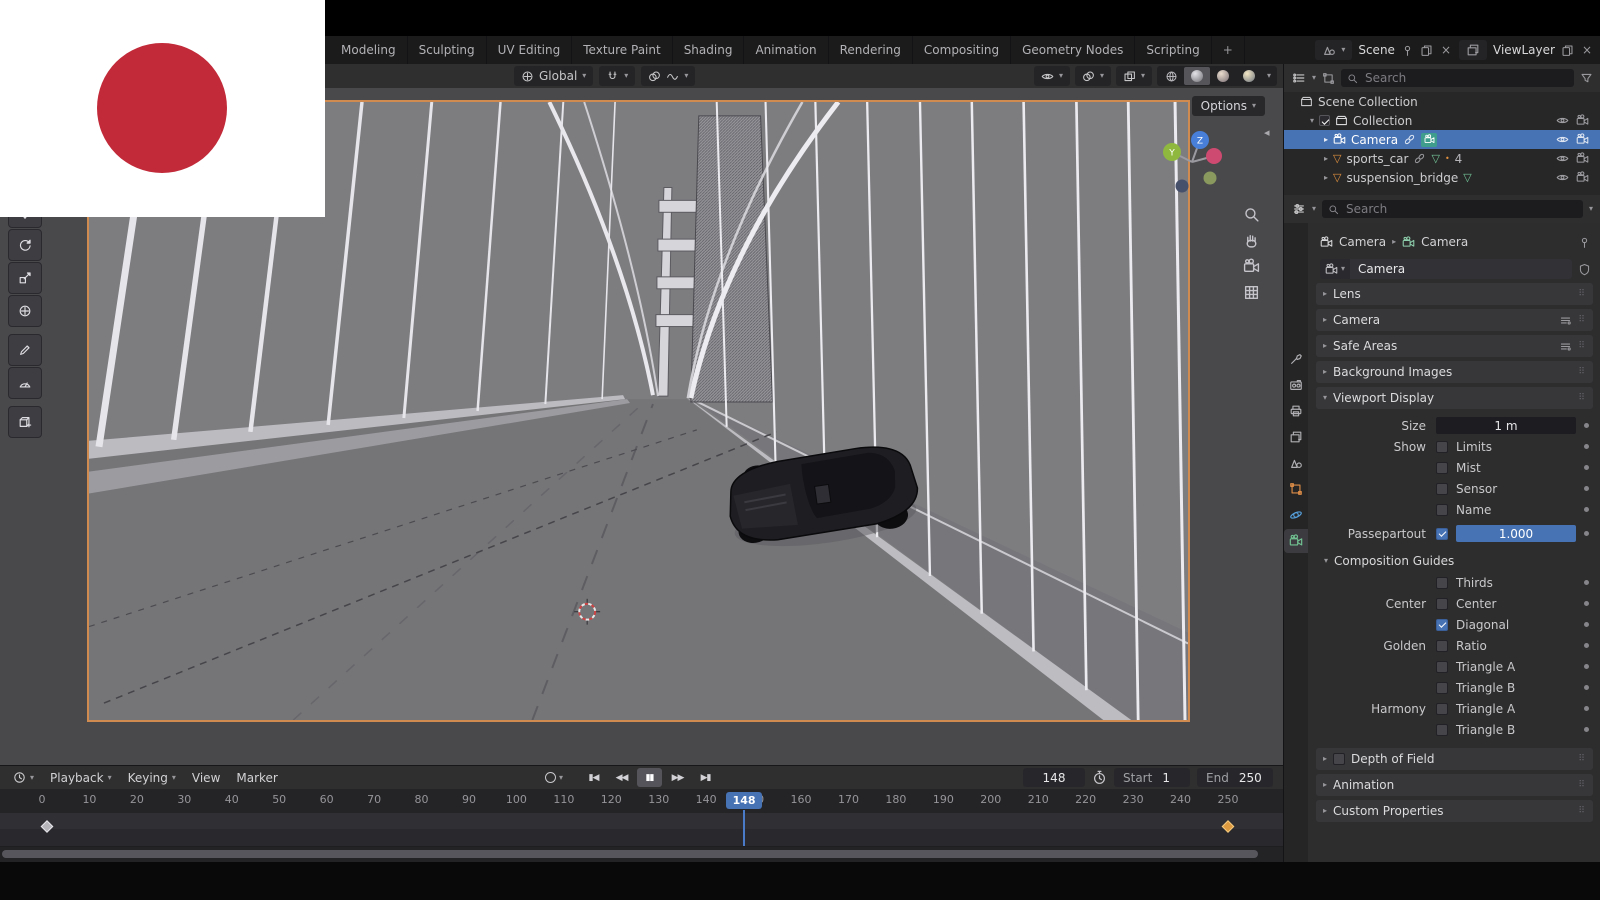  I want to click on annotate-tool-button, so click(25, 350).